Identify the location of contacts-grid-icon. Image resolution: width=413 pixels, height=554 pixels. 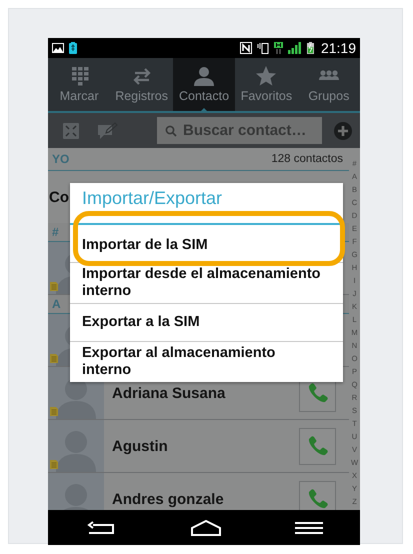
(71, 131).